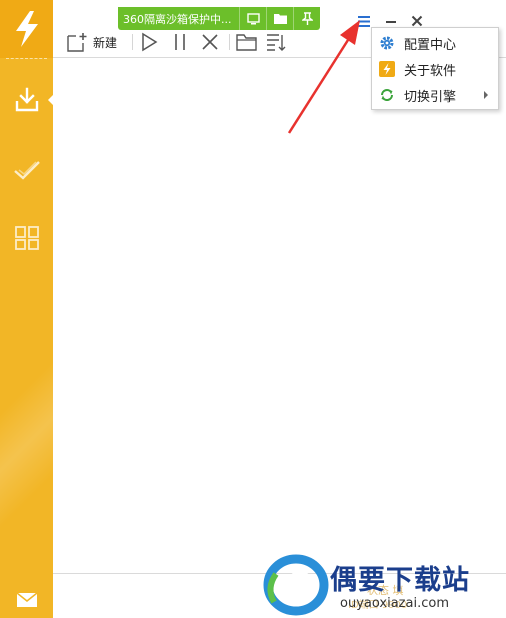 The height and width of the screenshot is (618, 506). Describe the element at coordinates (26, 309) in the screenshot. I see `sidebar` at that location.